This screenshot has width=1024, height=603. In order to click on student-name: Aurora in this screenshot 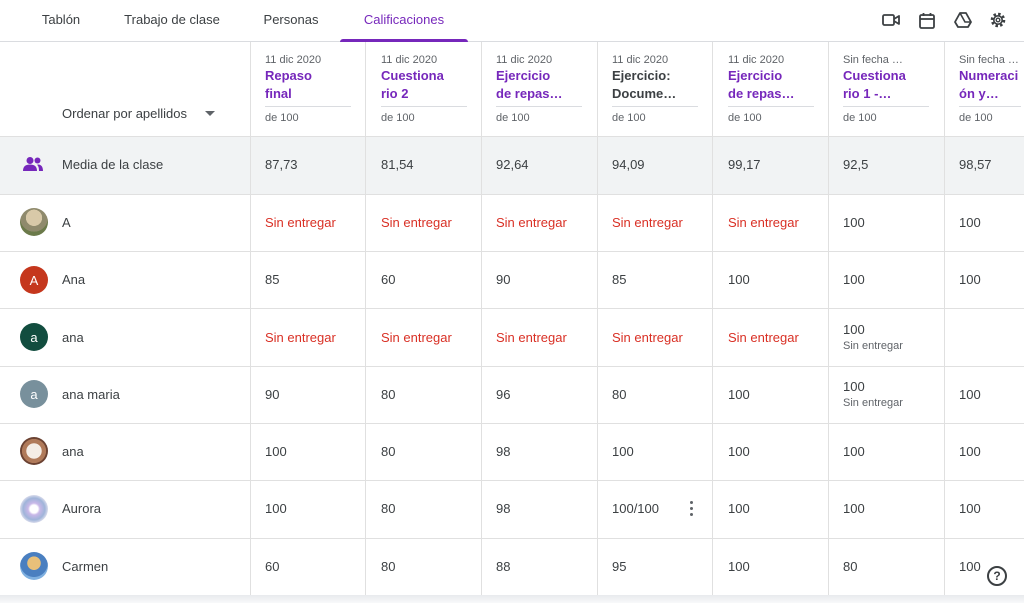, I will do `click(81, 508)`.